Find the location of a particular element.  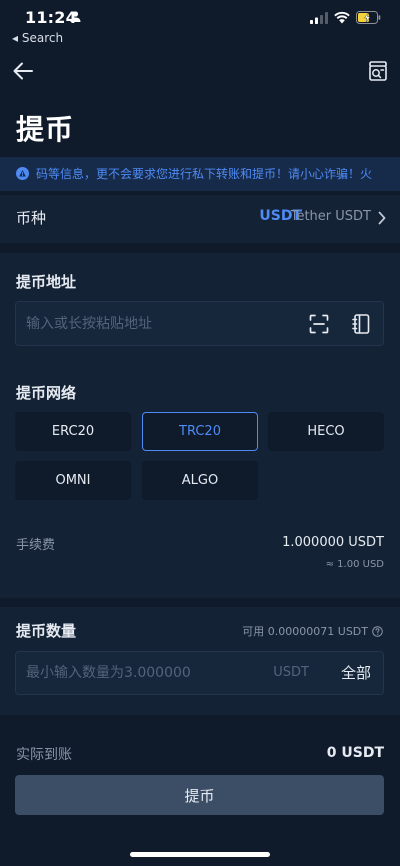

network-option-trc20: TRC20 is located at coordinates (200, 431).